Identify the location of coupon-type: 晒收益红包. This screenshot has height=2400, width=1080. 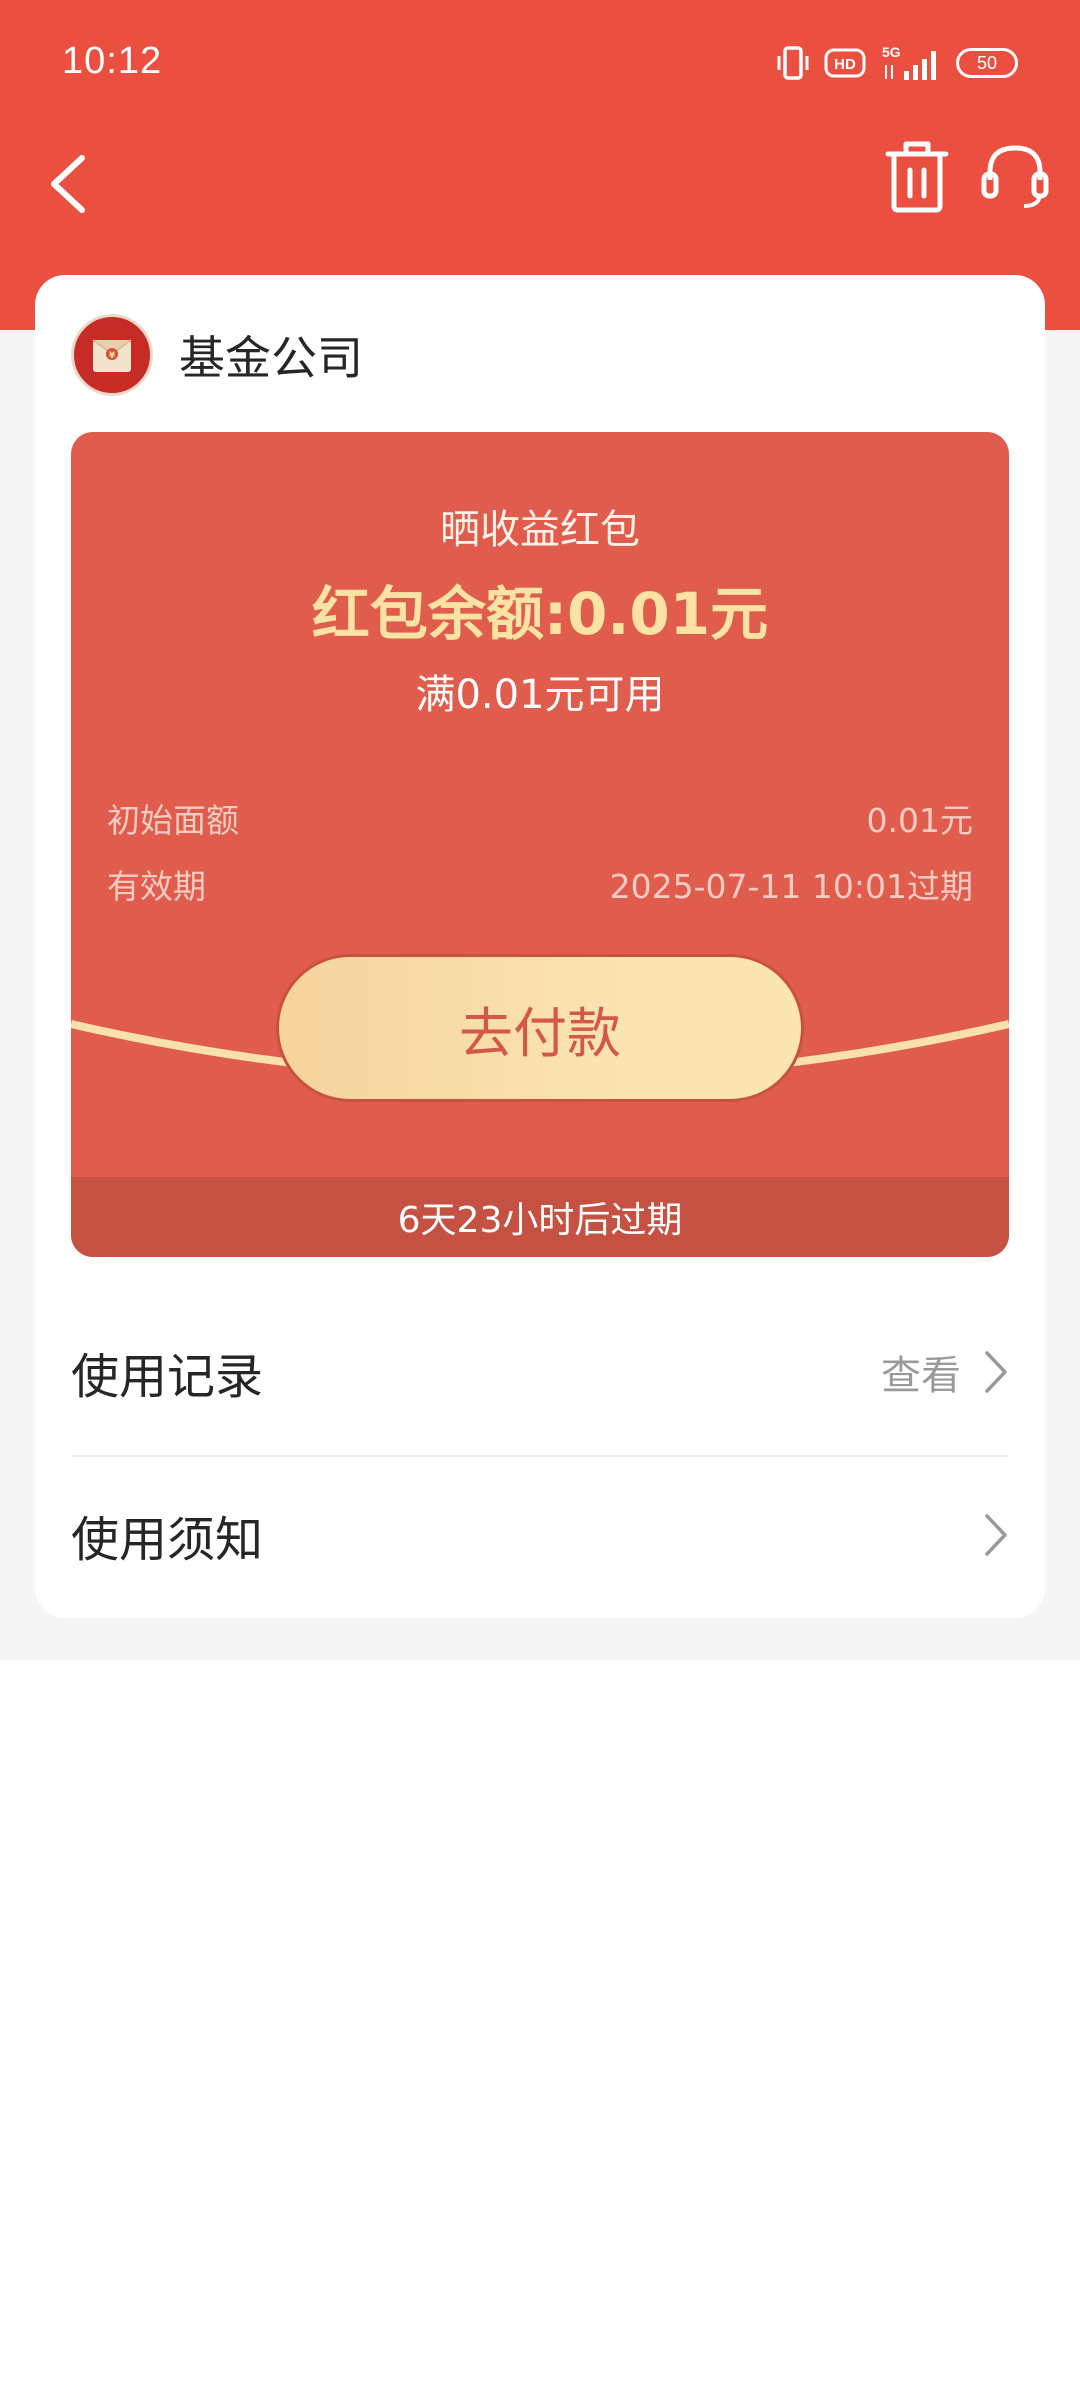
(540, 530).